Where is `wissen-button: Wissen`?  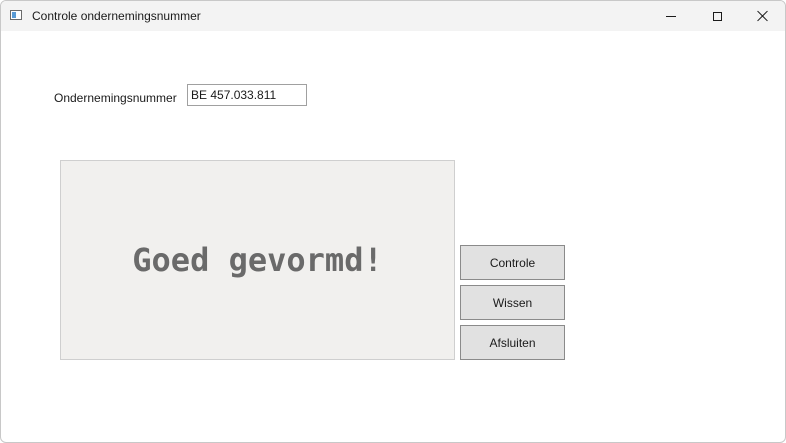
wissen-button: Wissen is located at coordinates (512, 302).